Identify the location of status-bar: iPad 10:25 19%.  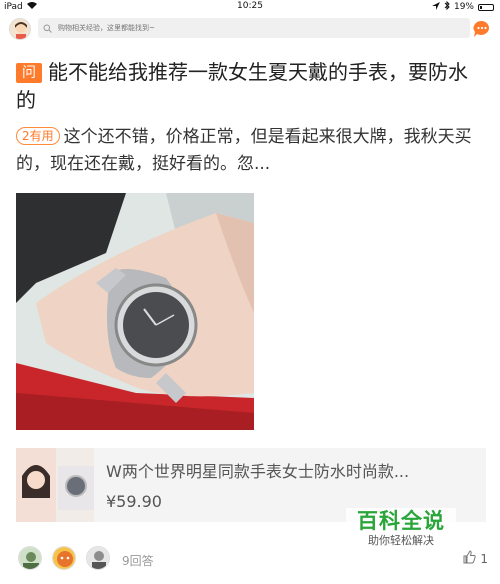
(250, 7).